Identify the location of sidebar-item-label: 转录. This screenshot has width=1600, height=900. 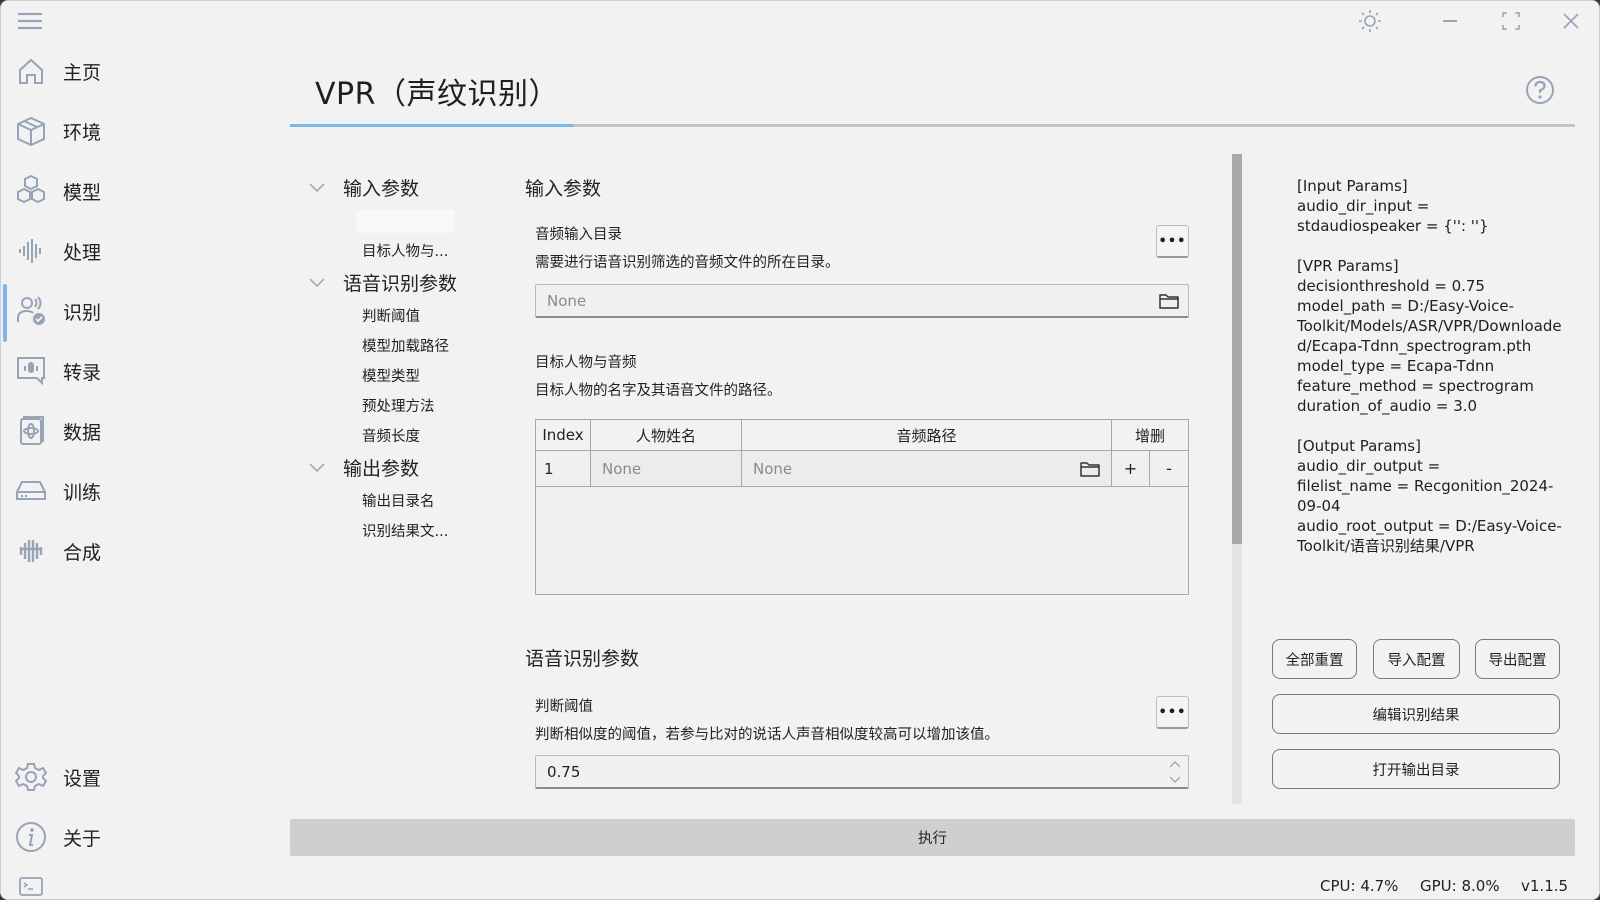
(82, 372).